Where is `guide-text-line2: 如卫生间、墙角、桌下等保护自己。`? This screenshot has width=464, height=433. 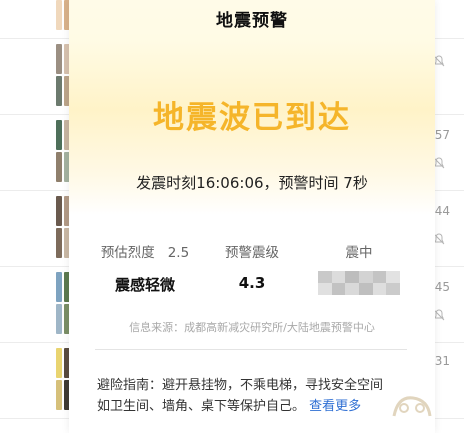
guide-text-line2: 如卫生间、墙角、桌下等保护自己。 is located at coordinates (201, 406).